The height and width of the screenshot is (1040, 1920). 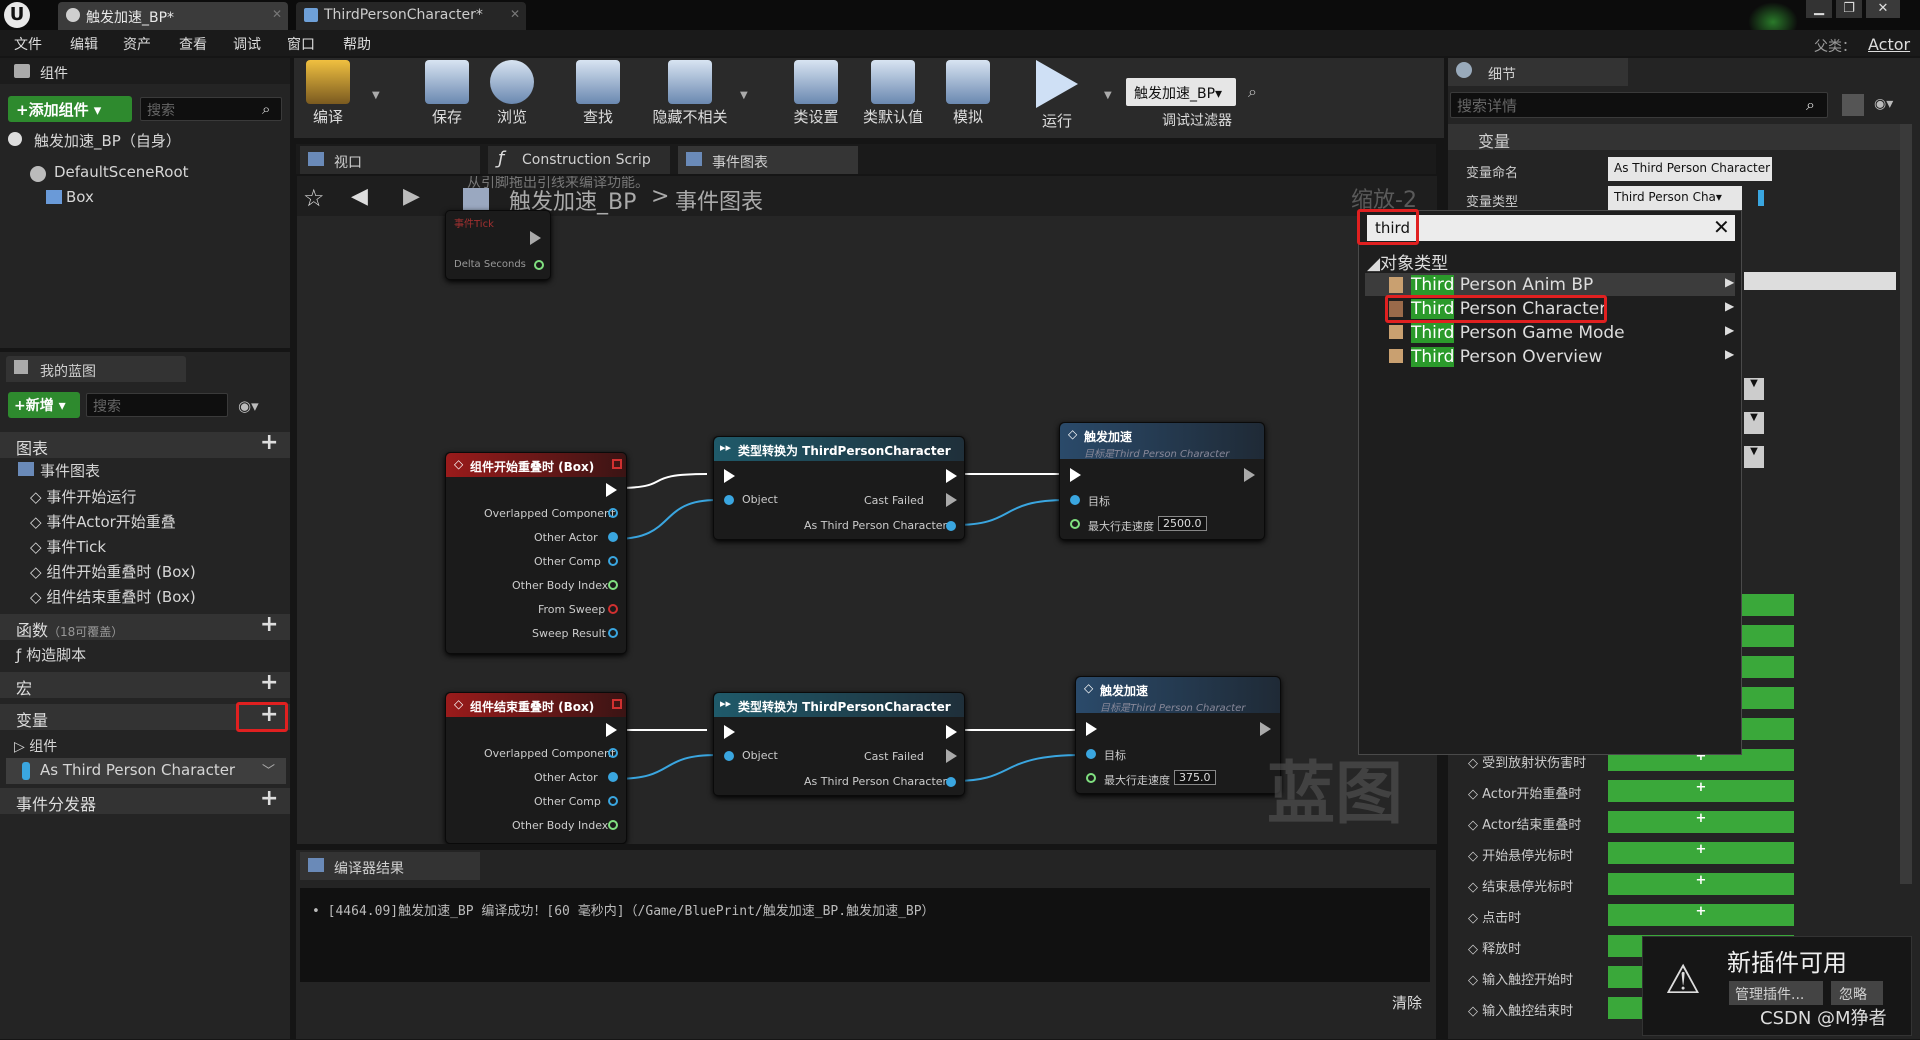 I want to click on hide-unrelated-button: 隐藏不相关, so click(x=690, y=93).